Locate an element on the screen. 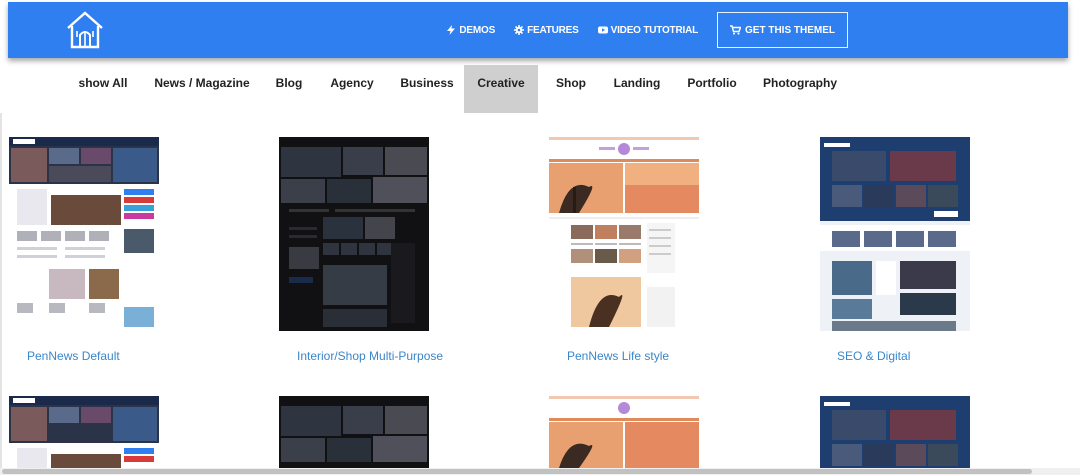  filter-shop: Shop is located at coordinates (571, 89).